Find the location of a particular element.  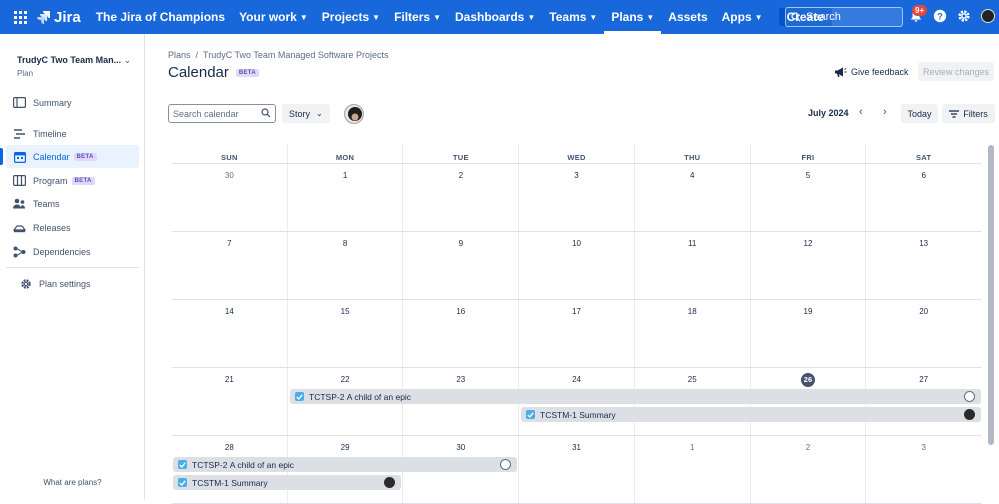

calendar-day: 4 is located at coordinates (691, 197).